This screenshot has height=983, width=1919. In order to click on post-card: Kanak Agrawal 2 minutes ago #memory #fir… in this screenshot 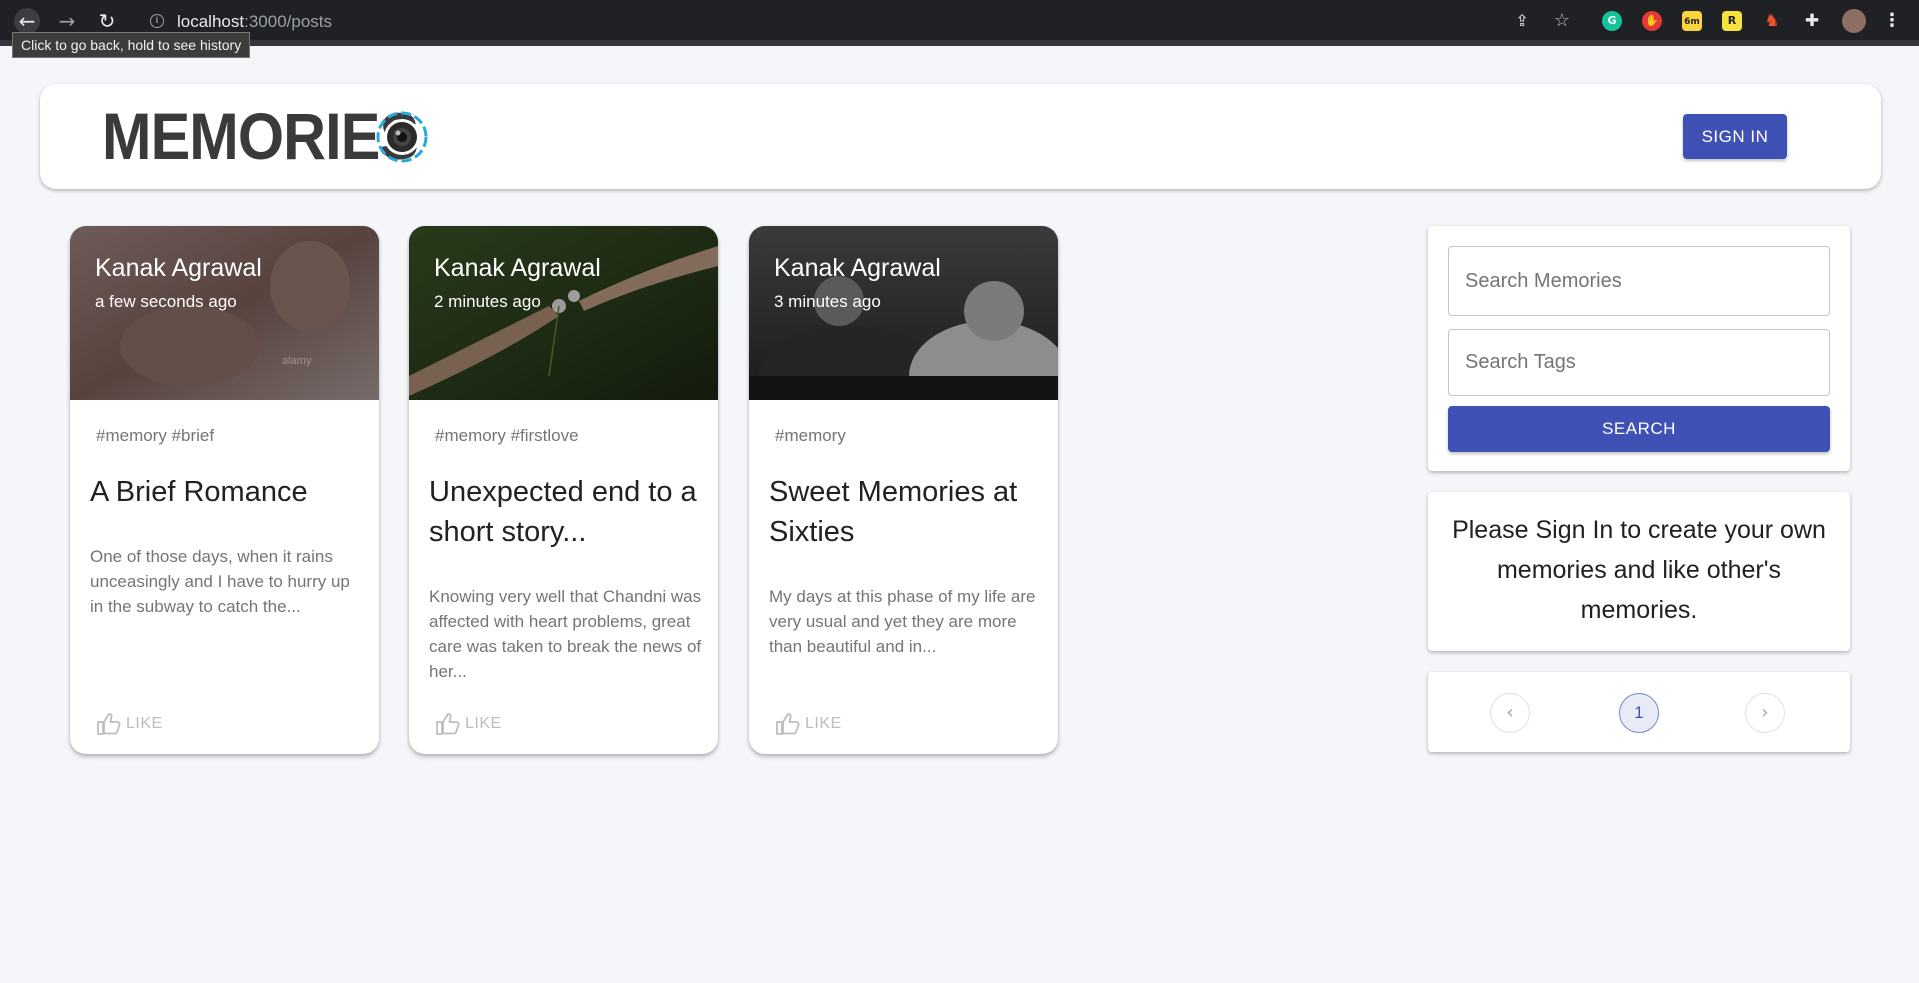, I will do `click(563, 490)`.